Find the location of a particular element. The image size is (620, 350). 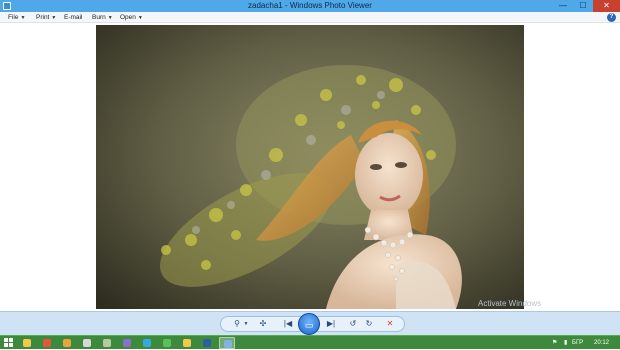

printer-icon is located at coordinates (87, 343).